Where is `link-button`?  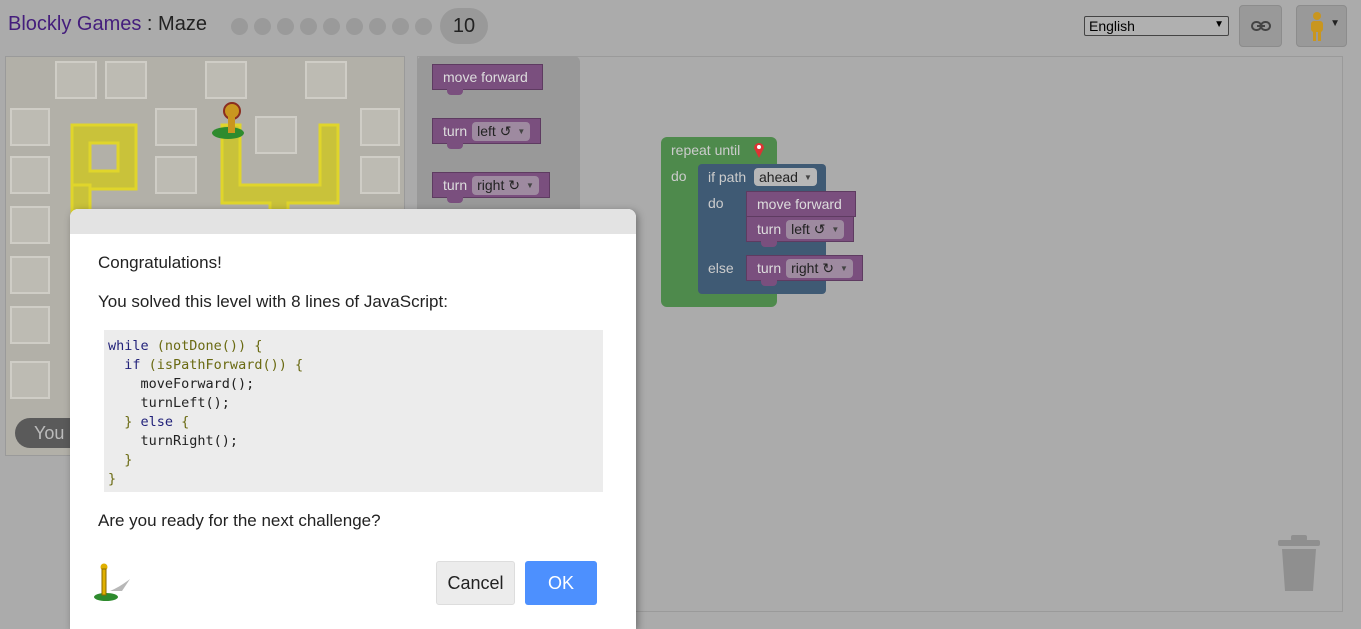 link-button is located at coordinates (1260, 26).